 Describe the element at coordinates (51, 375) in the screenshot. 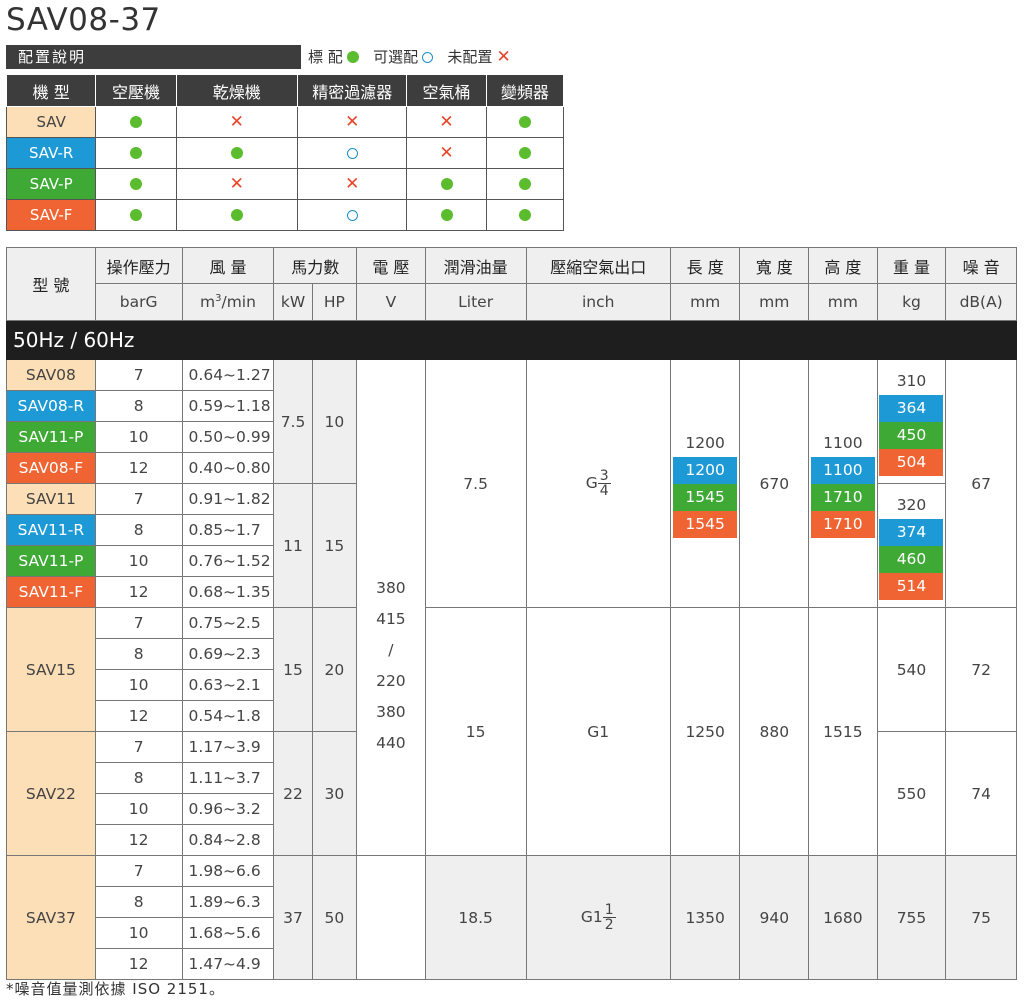

I see `model-cell: SAV08` at that location.